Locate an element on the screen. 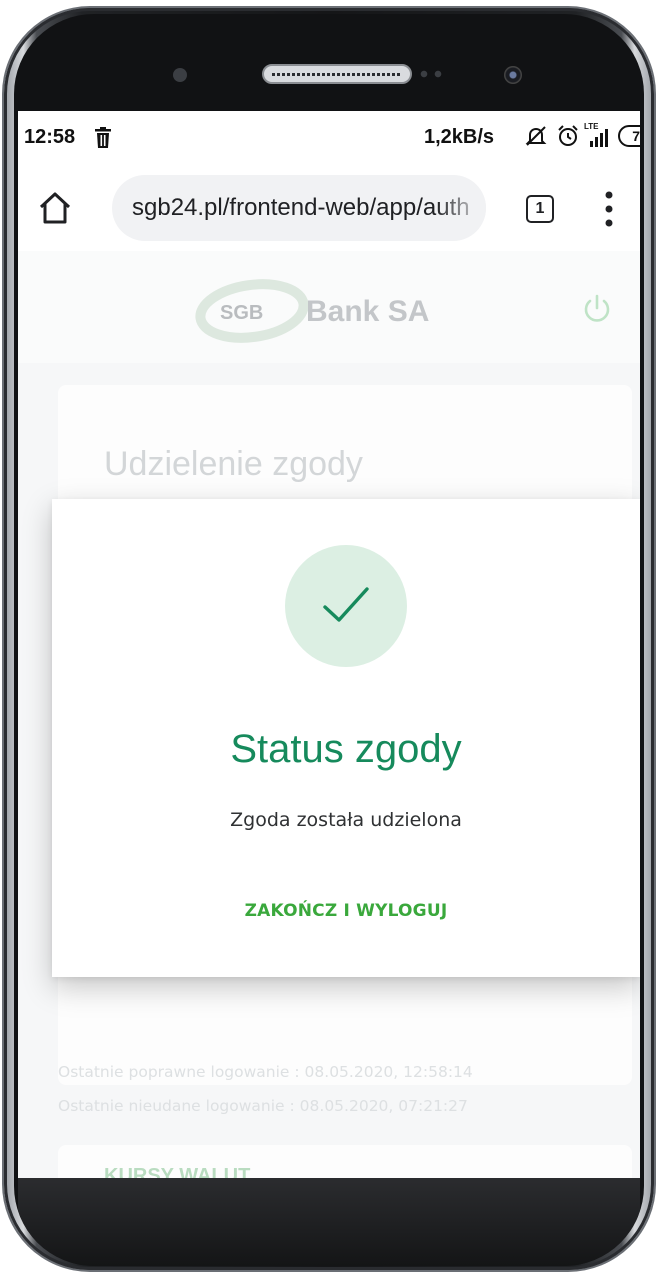 This screenshot has width=658, height=1278. checkmark-icon is located at coordinates (346, 604).